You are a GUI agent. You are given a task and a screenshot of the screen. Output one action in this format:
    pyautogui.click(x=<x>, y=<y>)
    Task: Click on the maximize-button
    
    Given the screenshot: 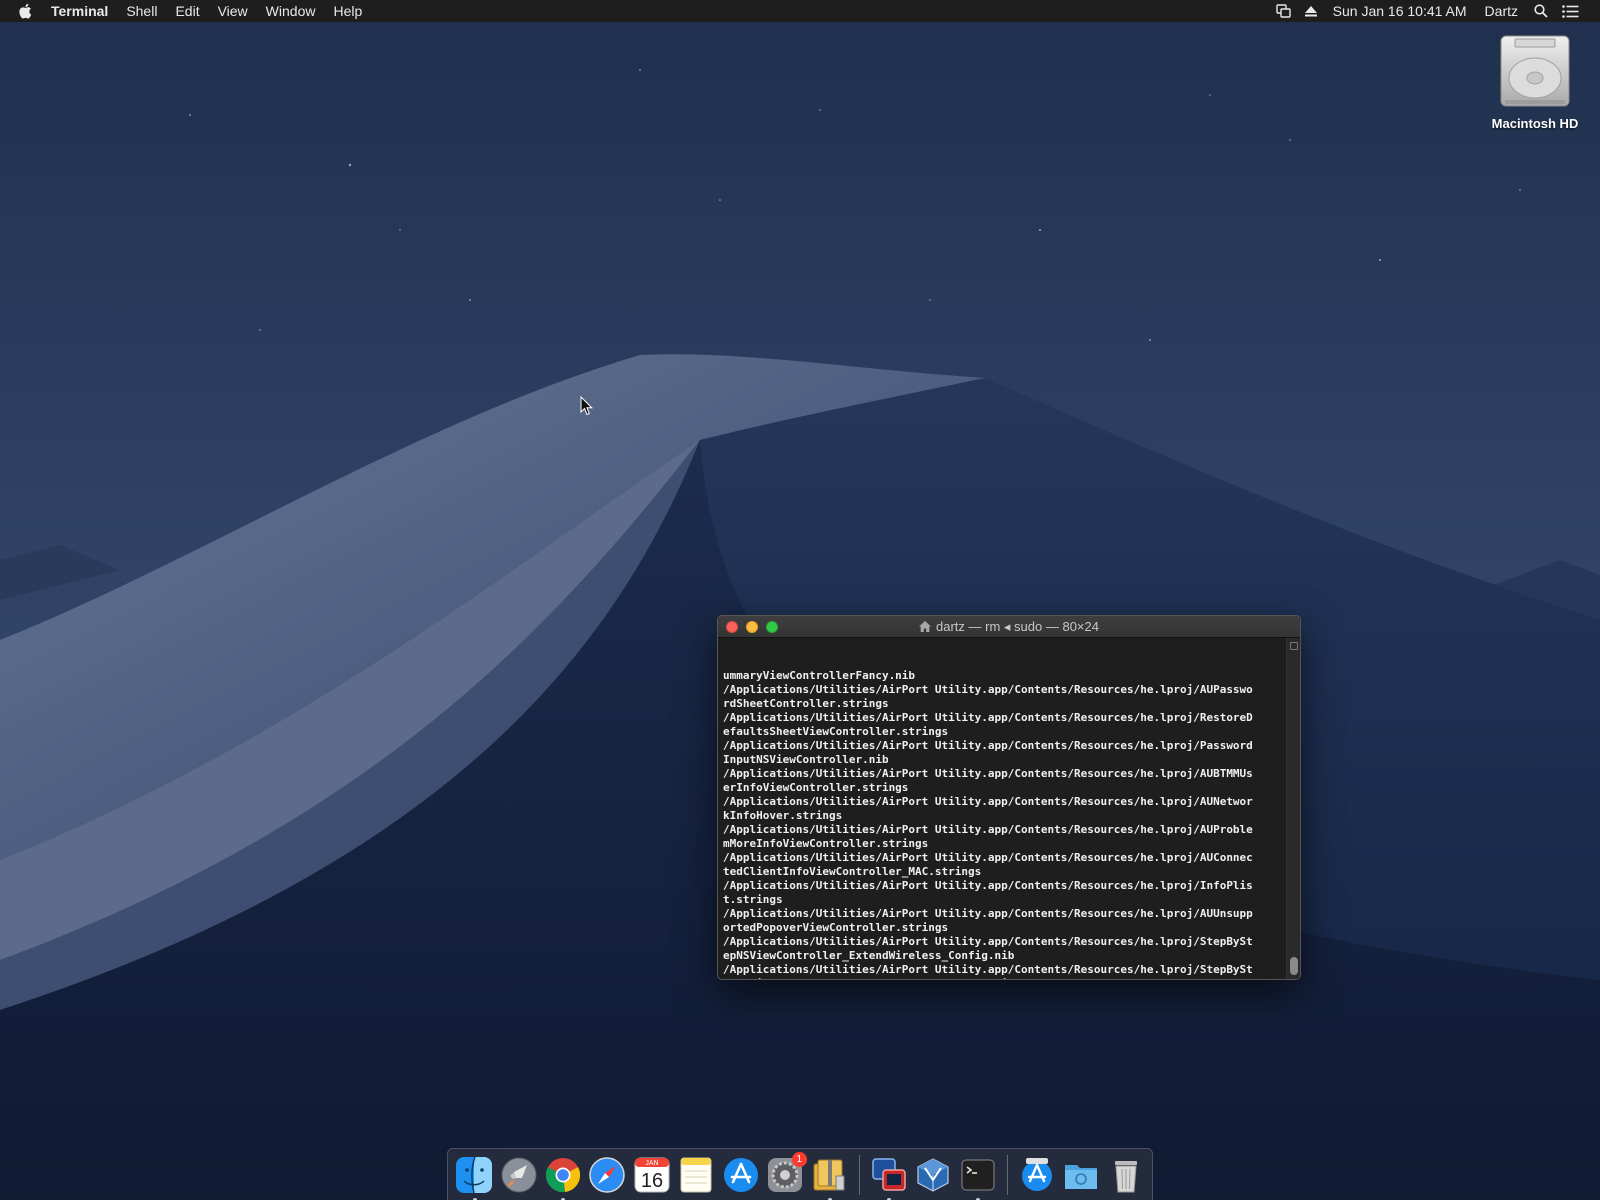 What is the action you would take?
    pyautogui.click(x=772, y=627)
    